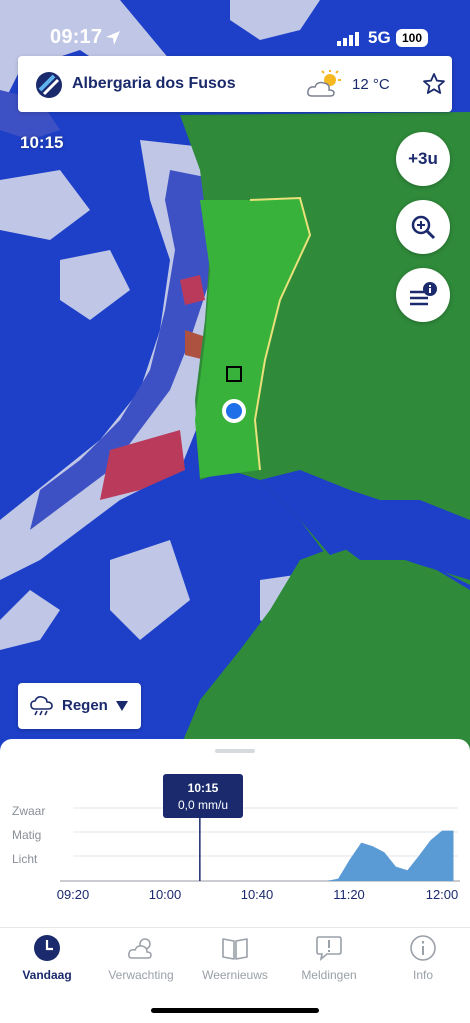 The width and height of the screenshot is (470, 1023). What do you see at coordinates (113, 38) in the screenshot?
I see `location-arrow-icon` at bounding box center [113, 38].